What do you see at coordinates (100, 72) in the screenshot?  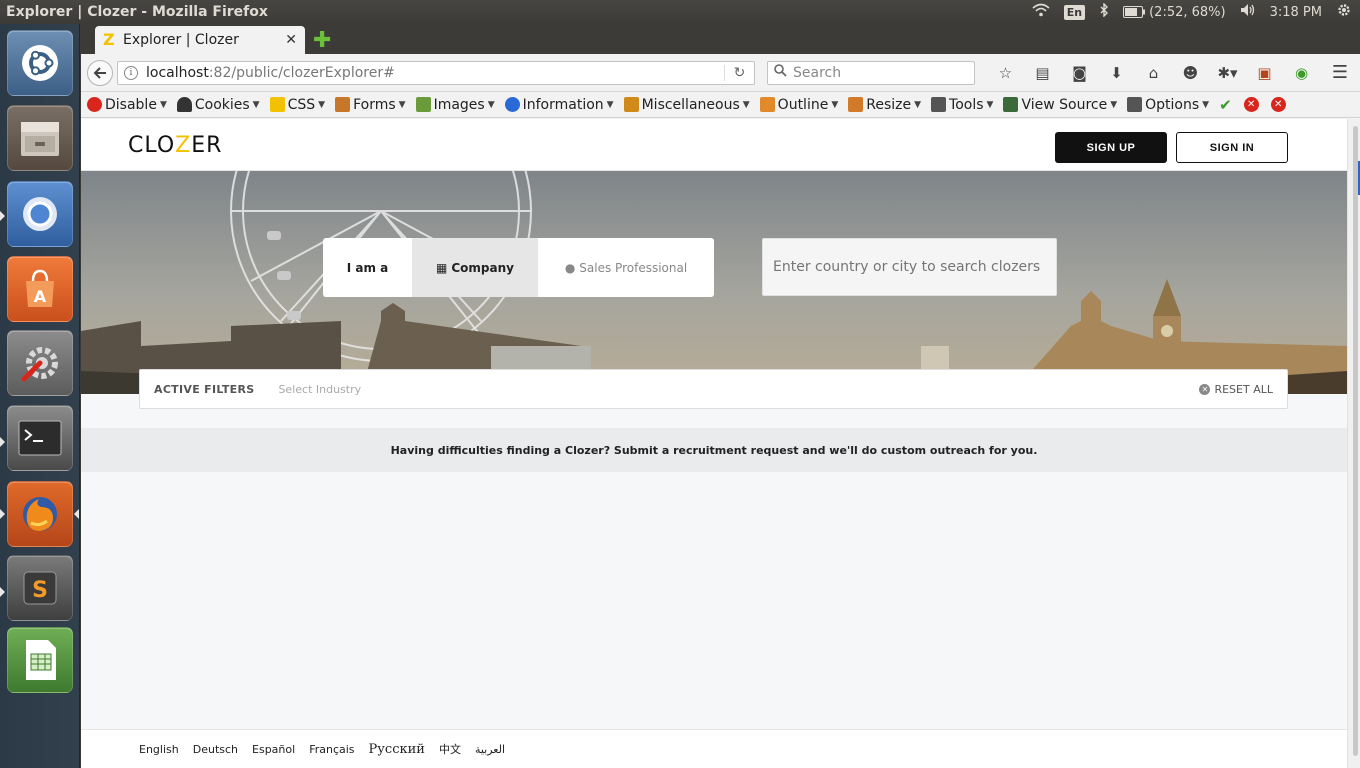 I see `back-arrow-icon` at bounding box center [100, 72].